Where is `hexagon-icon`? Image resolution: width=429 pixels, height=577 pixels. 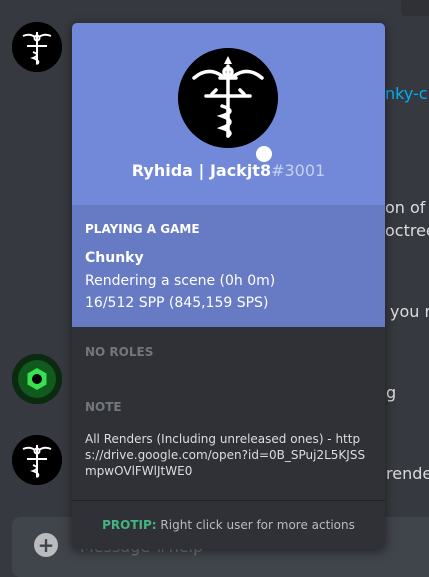
hexagon-icon is located at coordinates (37, 379).